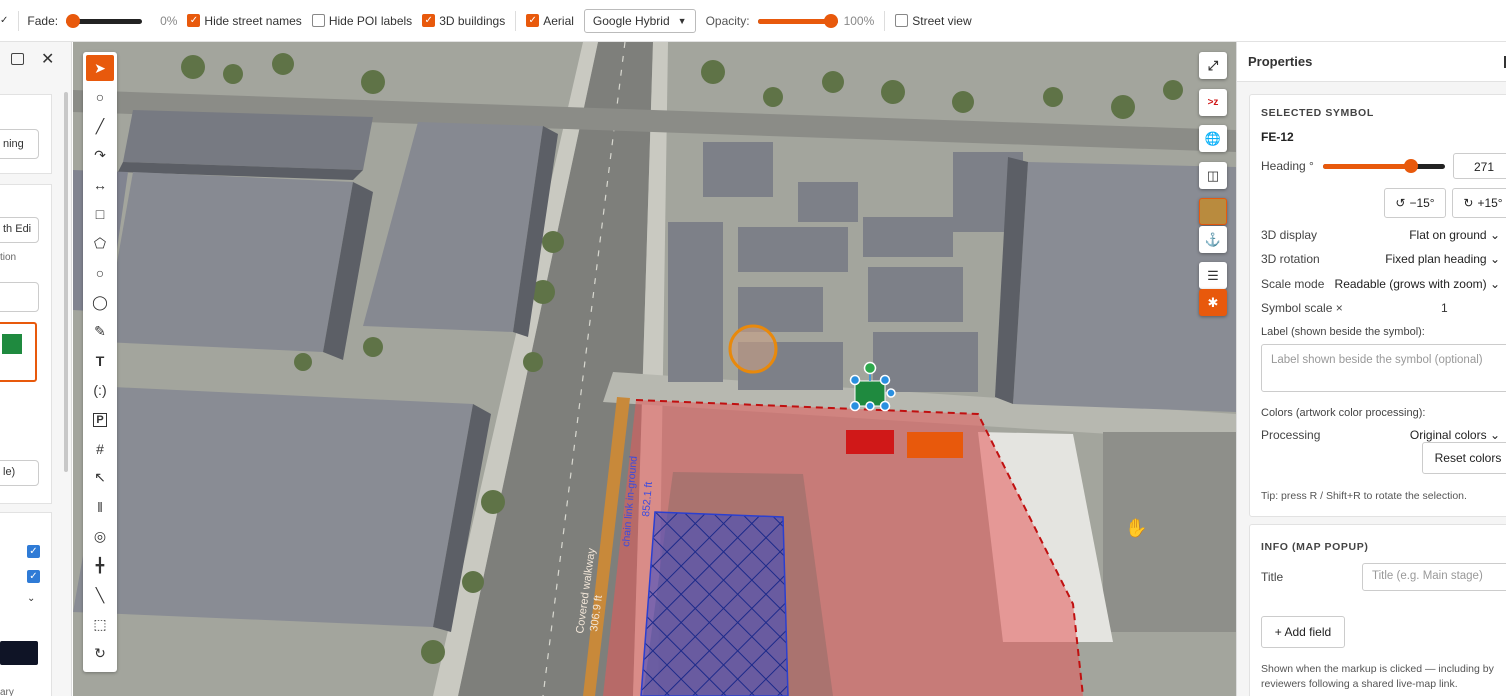 Image resolution: width=1506 pixels, height=696 pixels. What do you see at coordinates (66, 282) in the screenshot?
I see `left-scrollbar` at bounding box center [66, 282].